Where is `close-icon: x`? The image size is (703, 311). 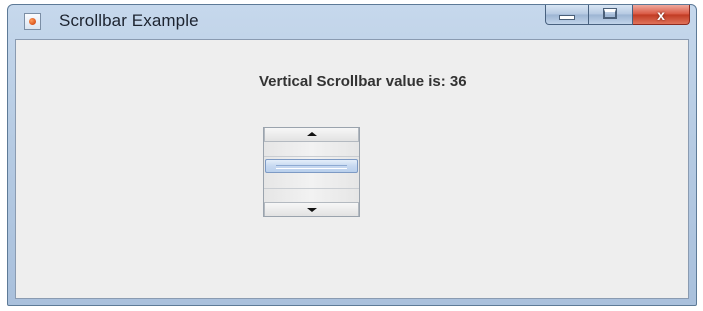 close-icon: x is located at coordinates (661, 15).